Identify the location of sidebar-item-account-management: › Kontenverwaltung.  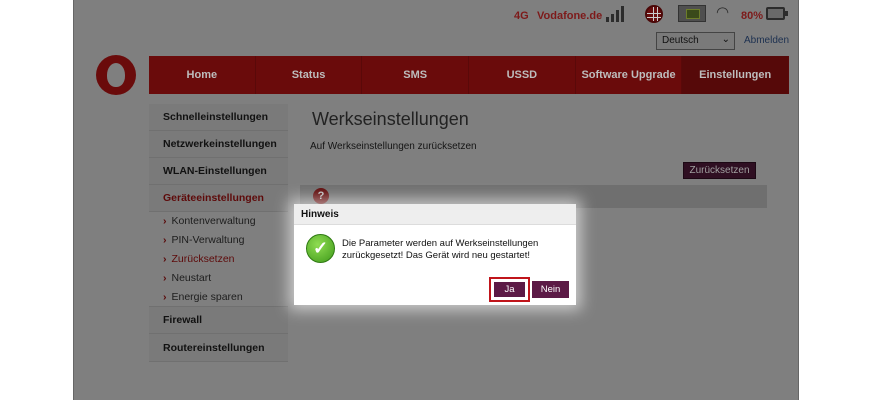
(218, 221).